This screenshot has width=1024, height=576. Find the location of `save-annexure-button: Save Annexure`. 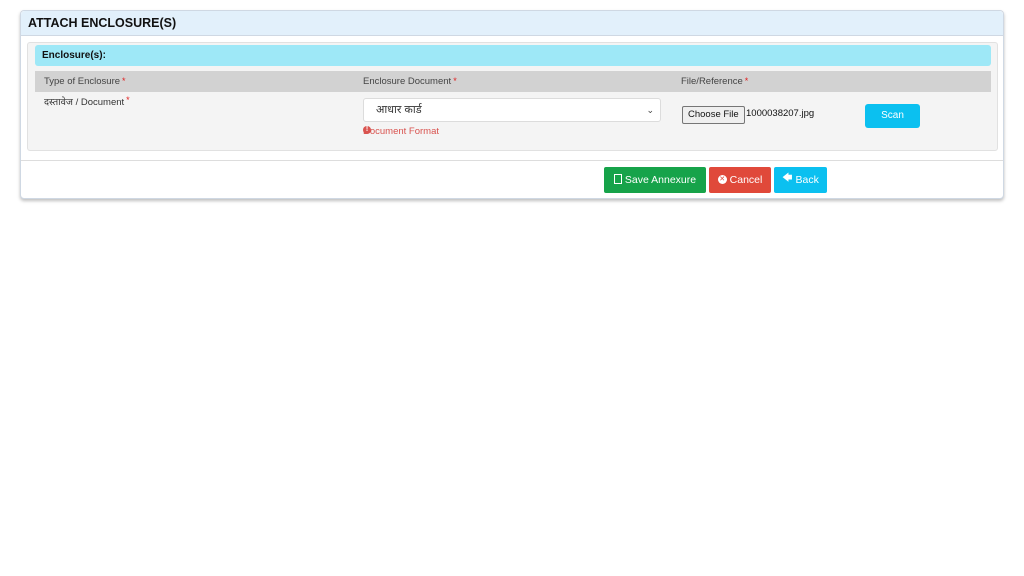

save-annexure-button: Save Annexure is located at coordinates (655, 180).